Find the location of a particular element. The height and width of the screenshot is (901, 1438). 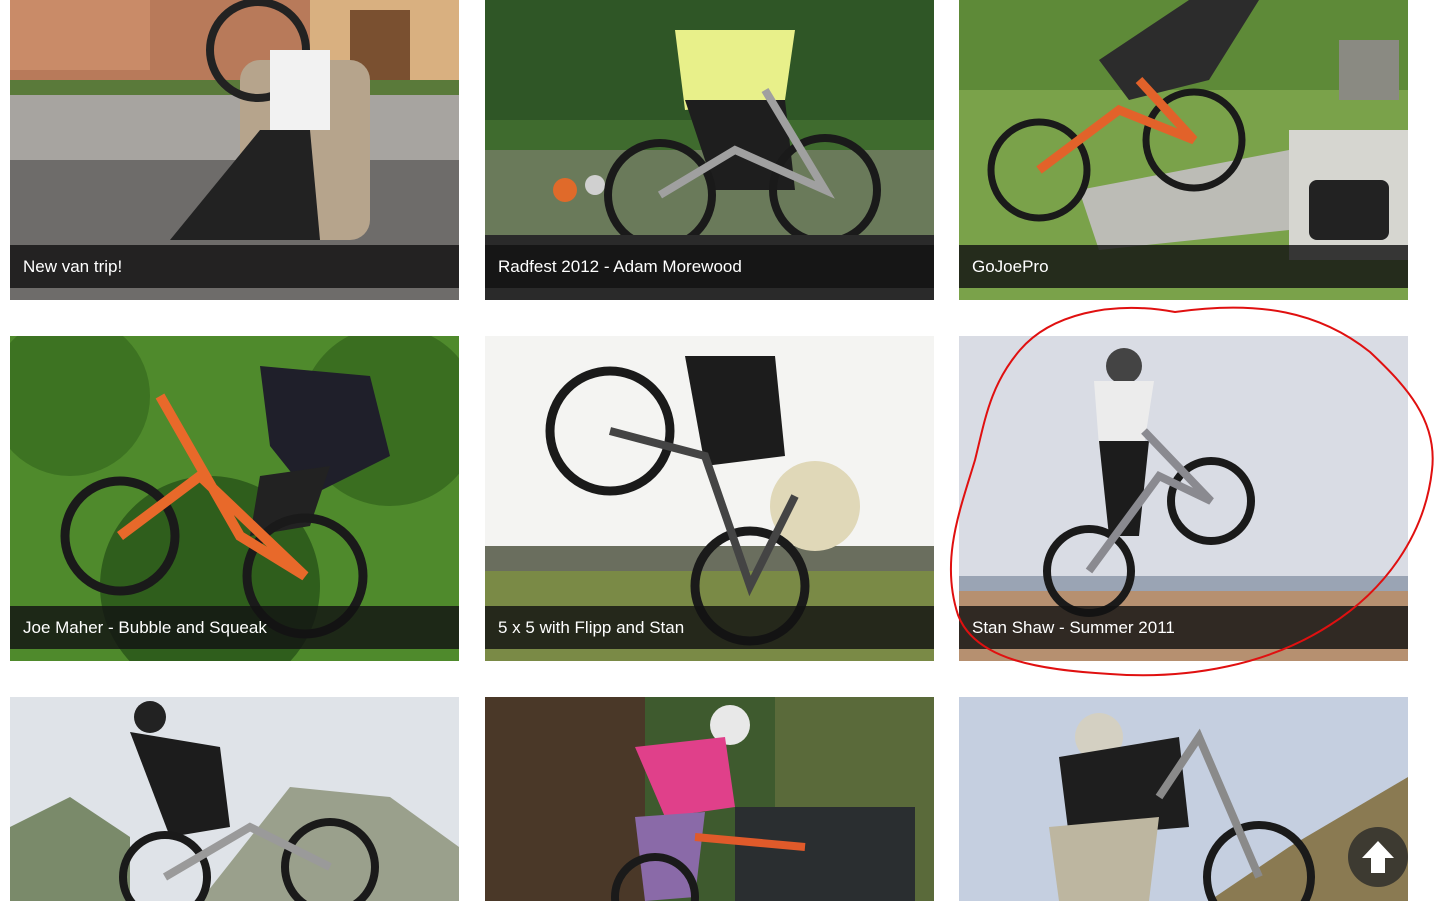

arrow-up-icon is located at coordinates (1378, 857).